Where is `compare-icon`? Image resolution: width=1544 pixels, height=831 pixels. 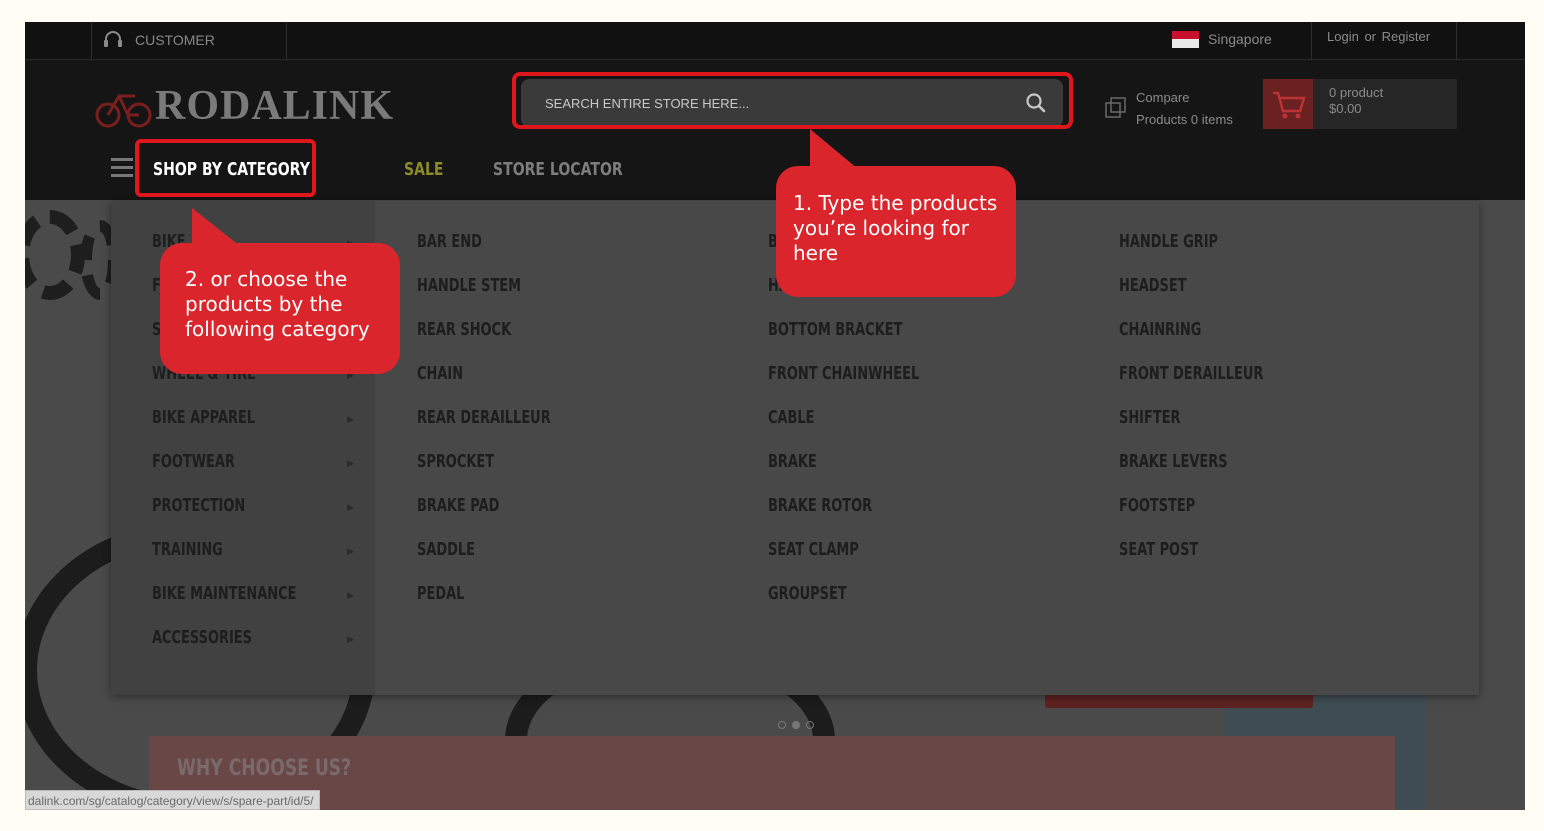 compare-icon is located at coordinates (1115, 107).